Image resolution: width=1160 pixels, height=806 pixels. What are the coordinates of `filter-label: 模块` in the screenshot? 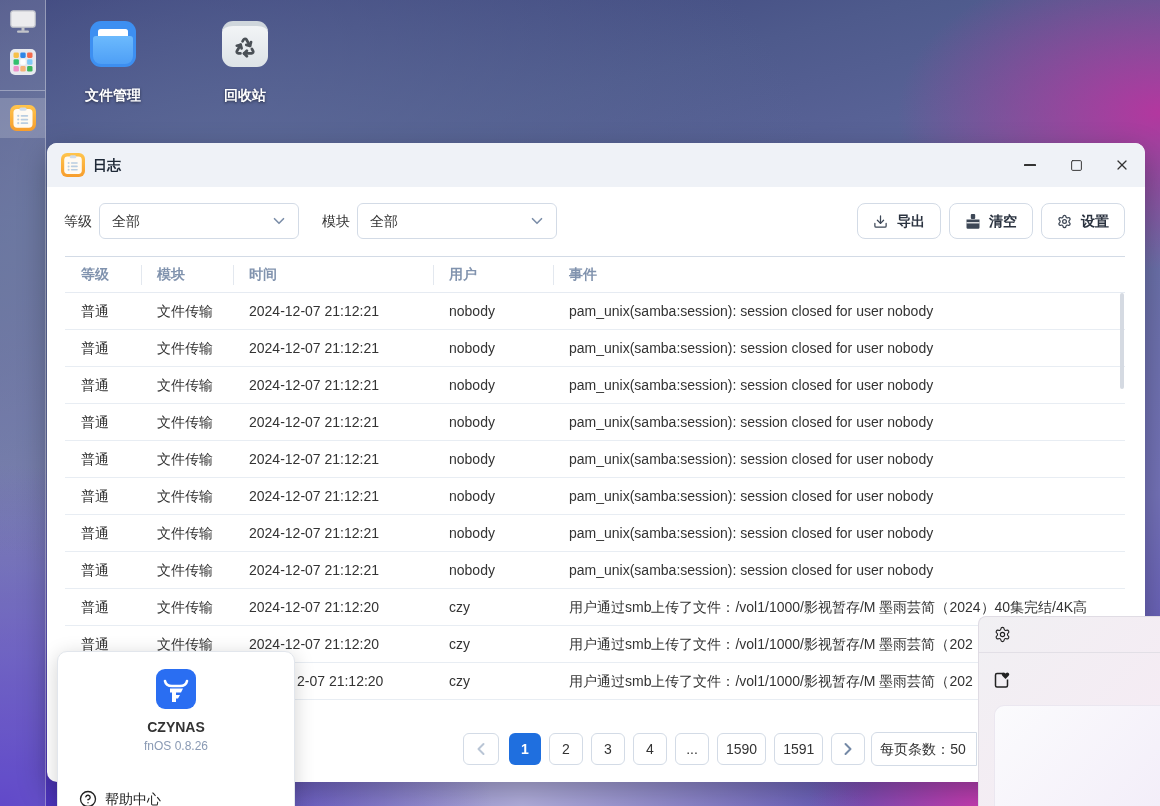 It's located at (336, 221).